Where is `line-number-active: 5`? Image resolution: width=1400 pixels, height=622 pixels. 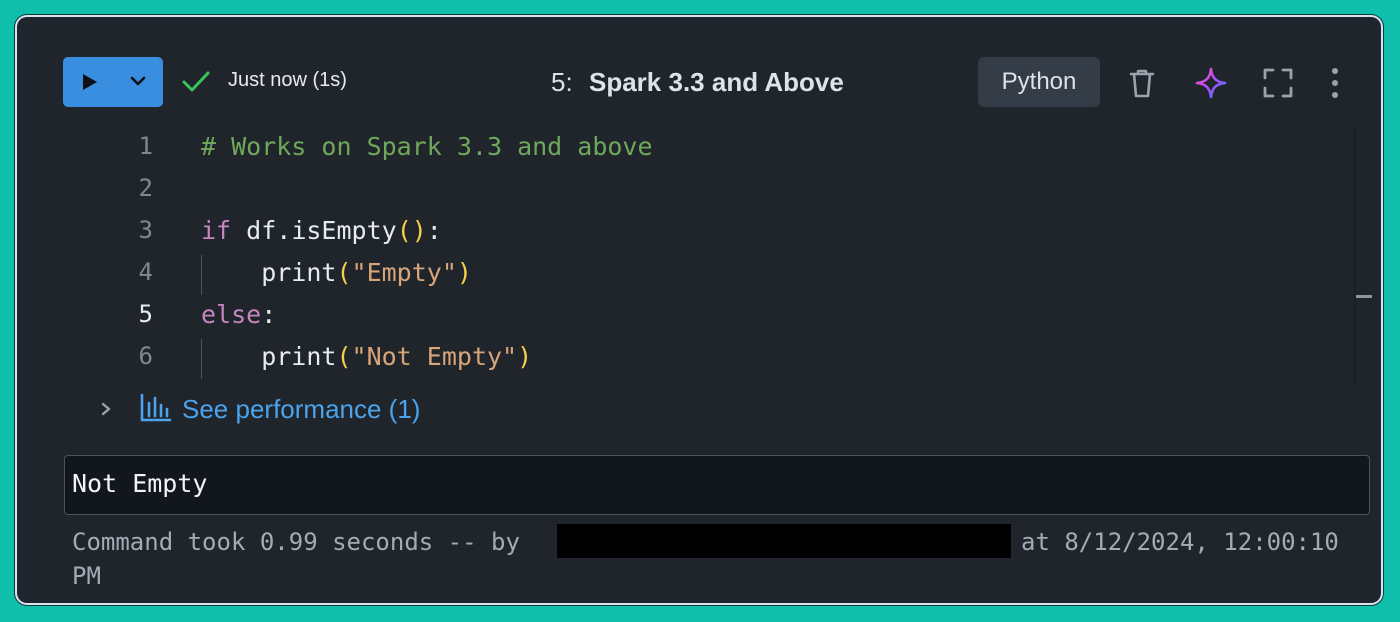 line-number-active: 5 is located at coordinates (145, 314).